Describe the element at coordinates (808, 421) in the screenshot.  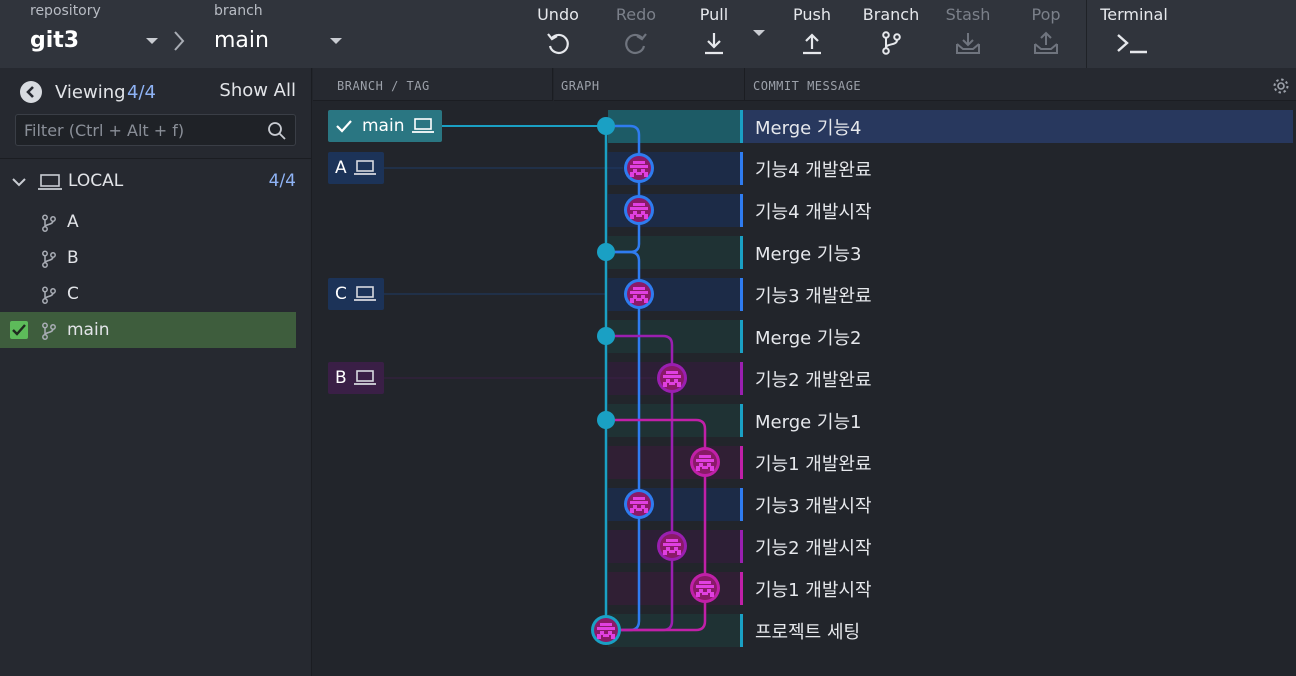
I see `commit-message: Merge 기능1` at that location.